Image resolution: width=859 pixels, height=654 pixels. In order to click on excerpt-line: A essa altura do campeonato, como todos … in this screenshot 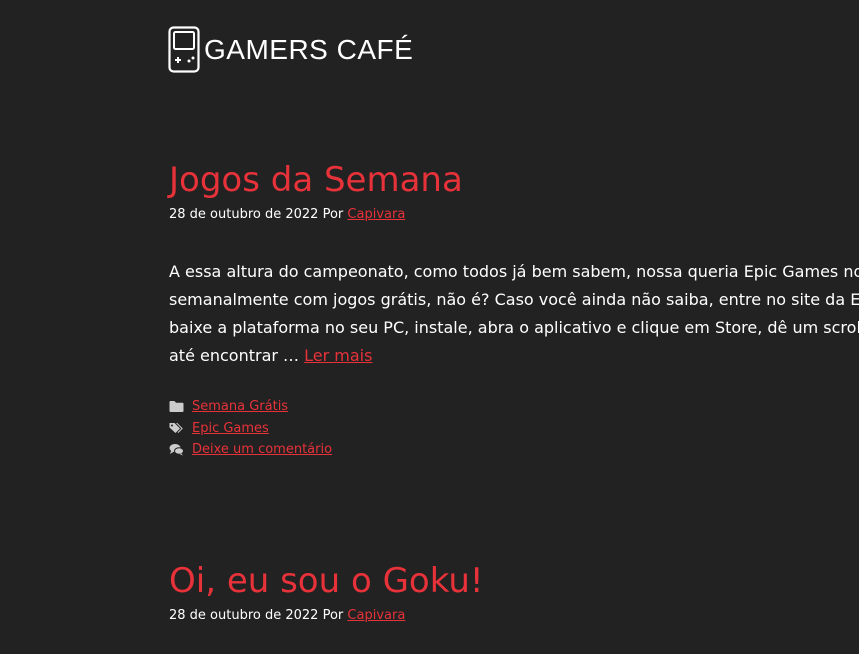, I will do `click(514, 271)`.